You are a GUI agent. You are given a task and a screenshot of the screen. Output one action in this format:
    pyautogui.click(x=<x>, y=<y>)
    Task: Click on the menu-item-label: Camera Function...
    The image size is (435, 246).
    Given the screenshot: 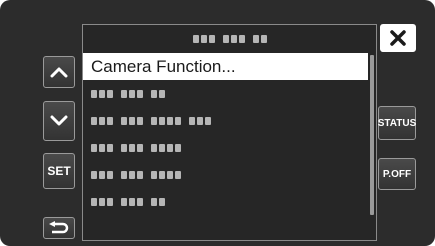 What is the action you would take?
    pyautogui.click(x=163, y=66)
    